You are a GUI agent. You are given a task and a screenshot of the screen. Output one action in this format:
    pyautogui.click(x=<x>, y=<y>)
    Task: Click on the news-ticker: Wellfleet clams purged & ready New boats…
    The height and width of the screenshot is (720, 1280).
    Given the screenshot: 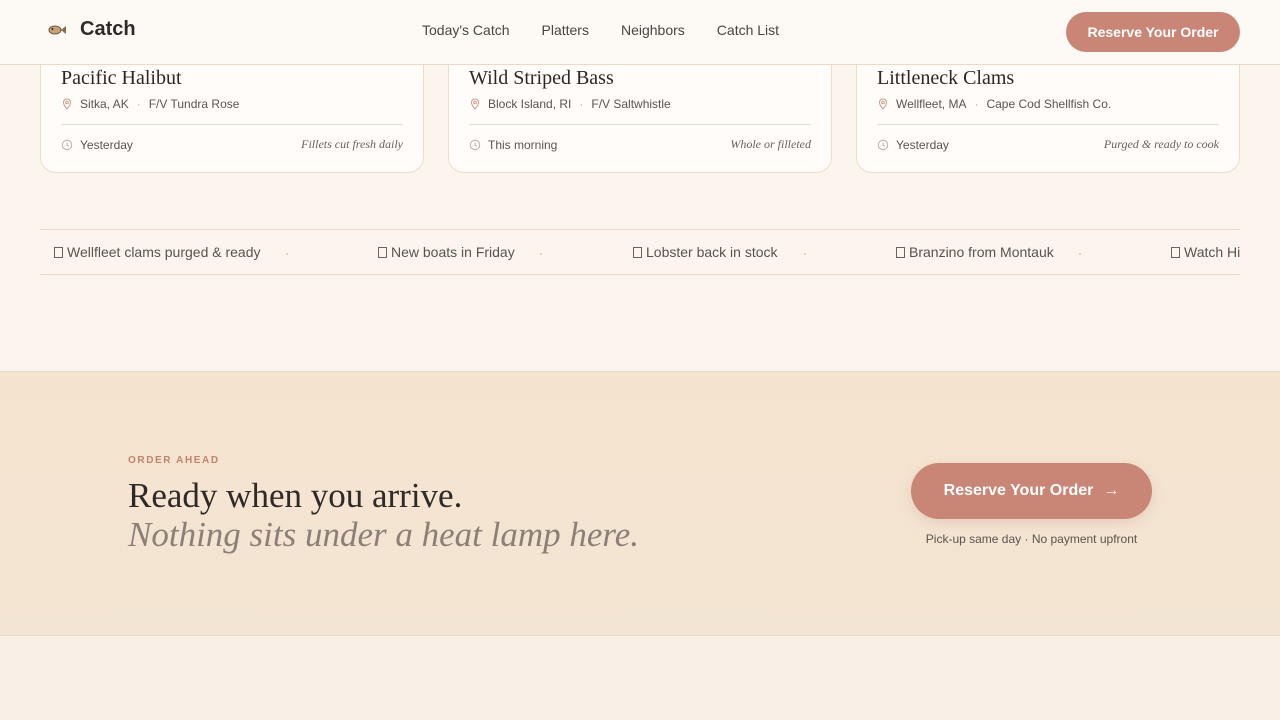 What is the action you would take?
    pyautogui.click(x=640, y=252)
    